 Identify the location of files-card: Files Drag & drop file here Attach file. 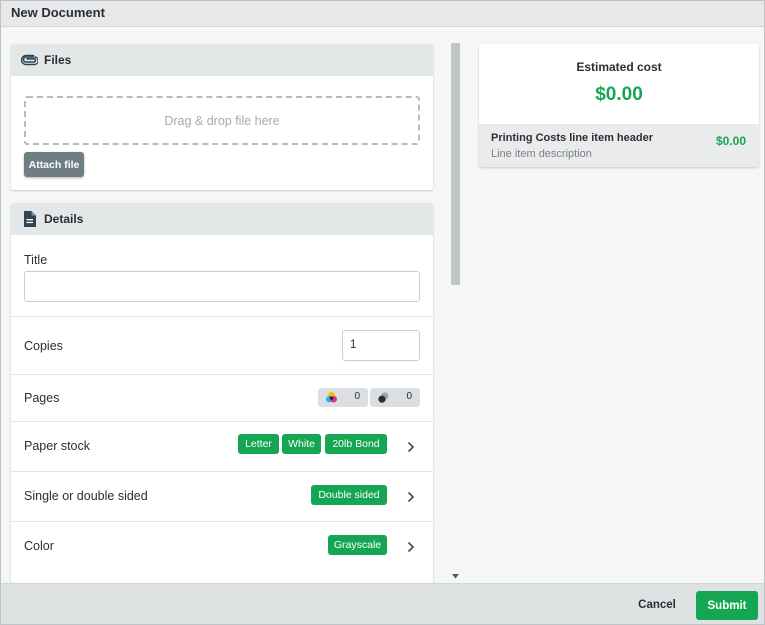
(222, 117).